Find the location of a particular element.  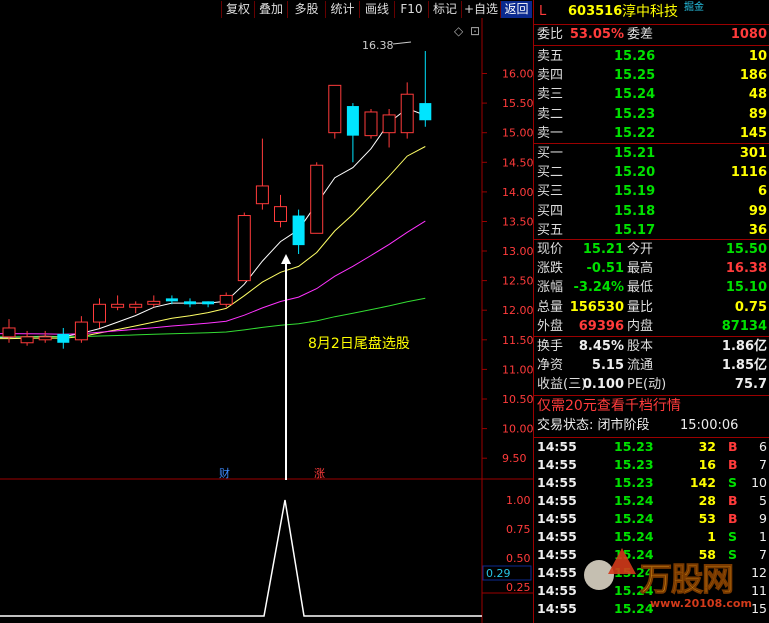

quote-value: -3.24% is located at coordinates (599, 288).